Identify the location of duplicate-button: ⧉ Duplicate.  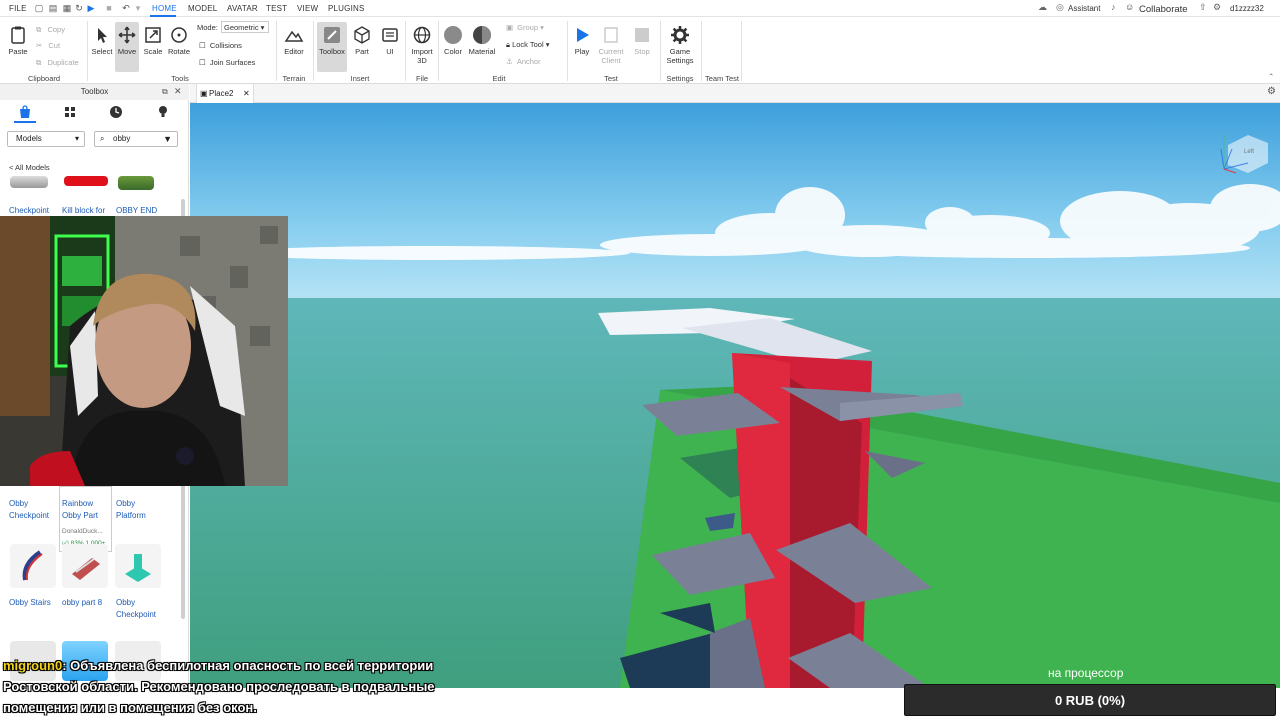
(57, 63).